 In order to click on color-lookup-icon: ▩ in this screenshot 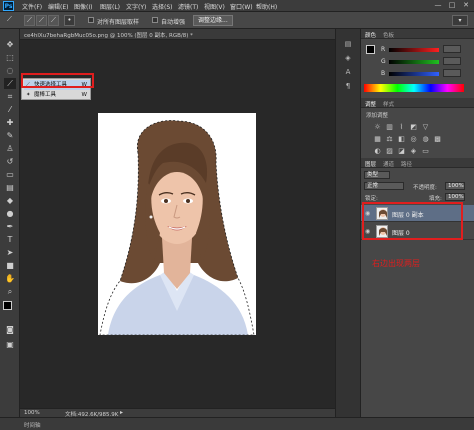, I will do `click(437, 139)`.